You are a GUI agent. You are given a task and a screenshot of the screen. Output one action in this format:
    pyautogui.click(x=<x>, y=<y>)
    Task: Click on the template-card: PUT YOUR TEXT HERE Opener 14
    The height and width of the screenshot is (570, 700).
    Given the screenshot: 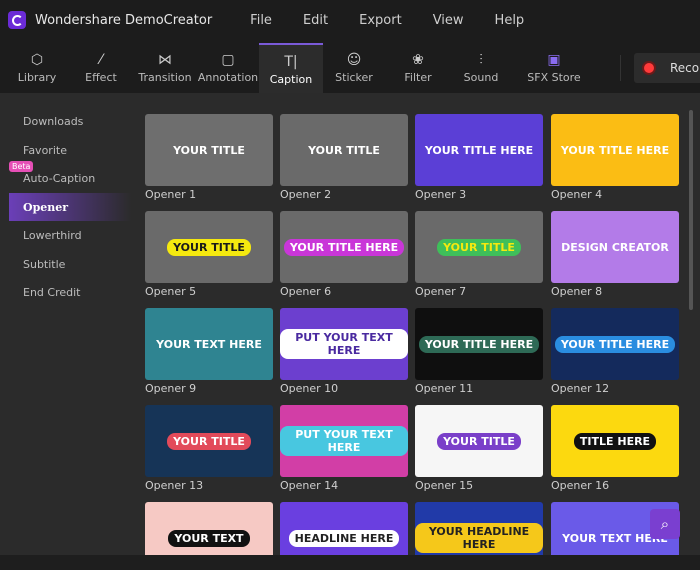 What is the action you would take?
    pyautogui.click(x=344, y=448)
    